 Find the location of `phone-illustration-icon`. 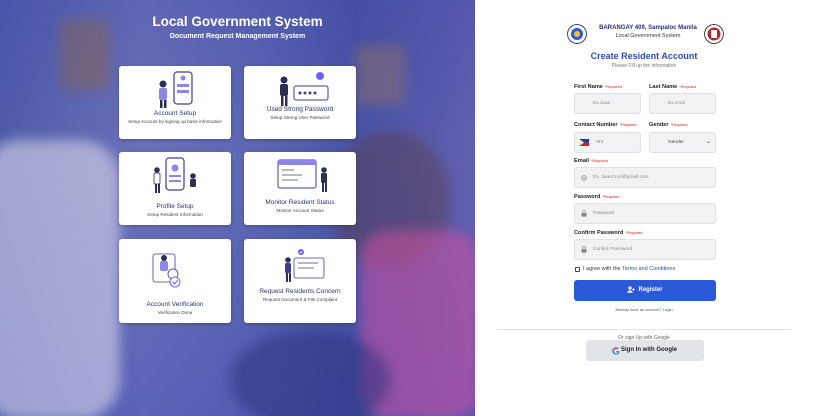

phone-illustration-icon is located at coordinates (176, 89).